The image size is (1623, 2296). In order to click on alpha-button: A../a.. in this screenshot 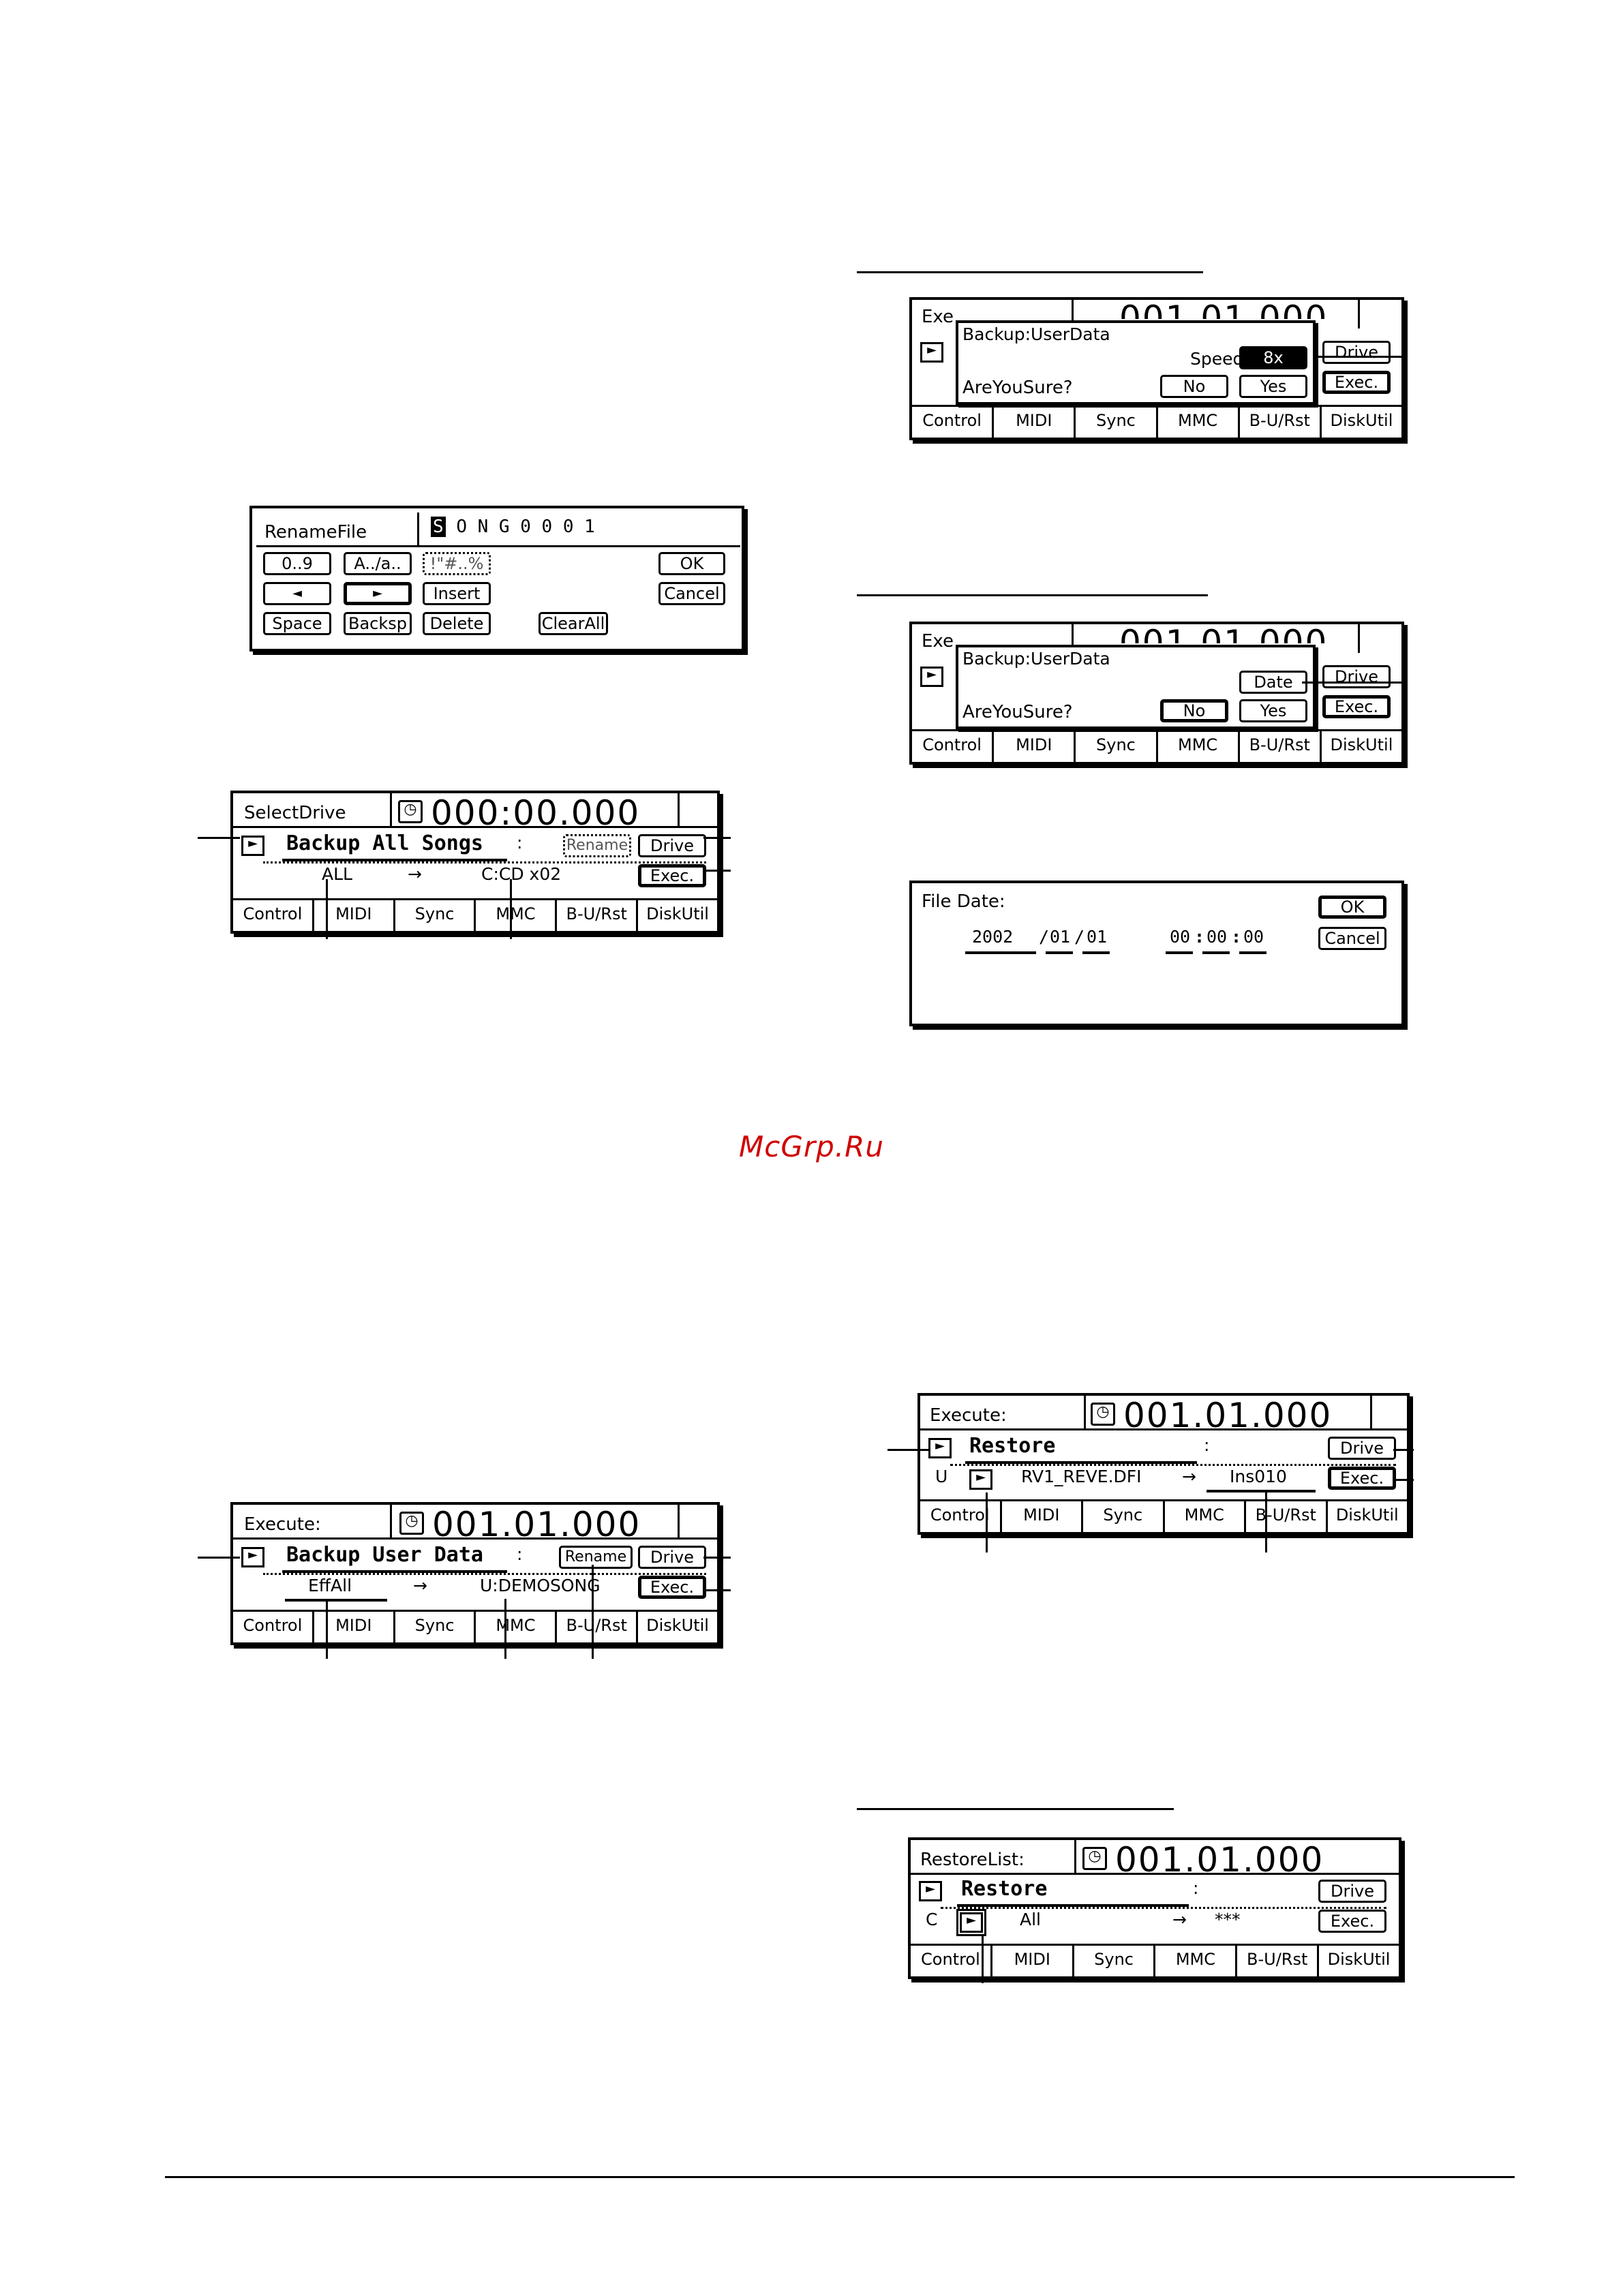, I will do `click(378, 563)`.